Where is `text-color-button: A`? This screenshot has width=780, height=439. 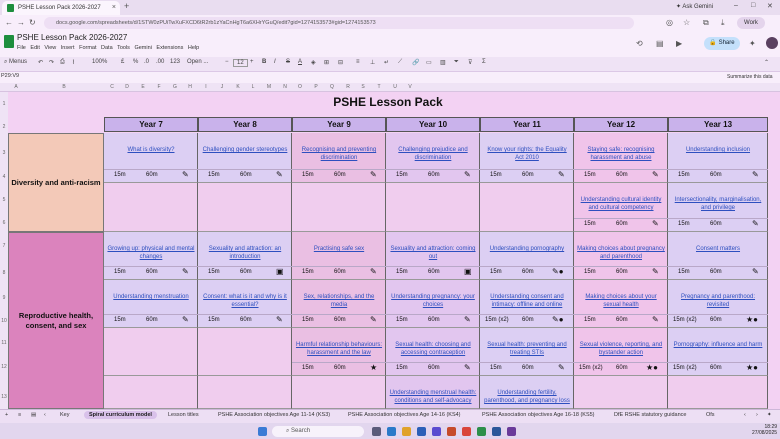
text-color-button: A is located at coordinates (300, 62).